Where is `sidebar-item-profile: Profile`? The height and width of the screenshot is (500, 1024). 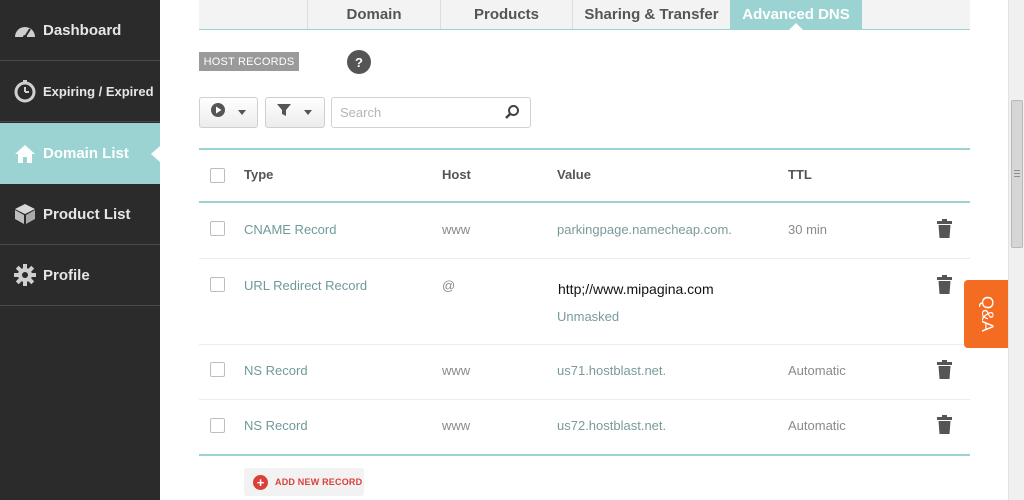
sidebar-item-profile: Profile is located at coordinates (80, 275).